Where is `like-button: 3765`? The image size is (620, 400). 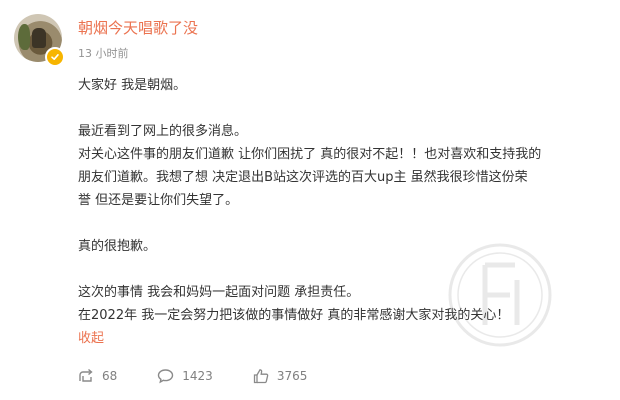 like-button: 3765 is located at coordinates (280, 376).